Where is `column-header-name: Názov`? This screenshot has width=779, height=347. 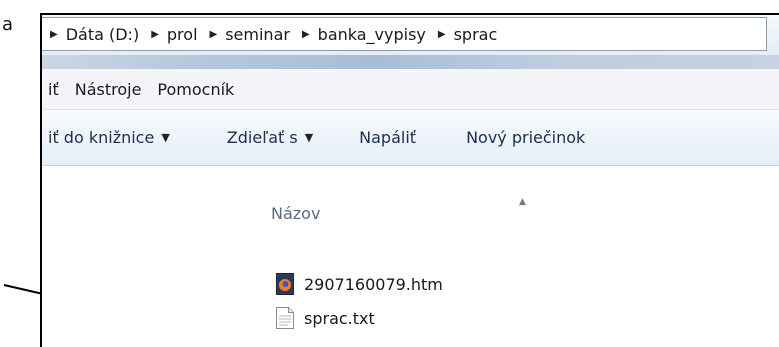 column-header-name: Názov is located at coordinates (295, 213).